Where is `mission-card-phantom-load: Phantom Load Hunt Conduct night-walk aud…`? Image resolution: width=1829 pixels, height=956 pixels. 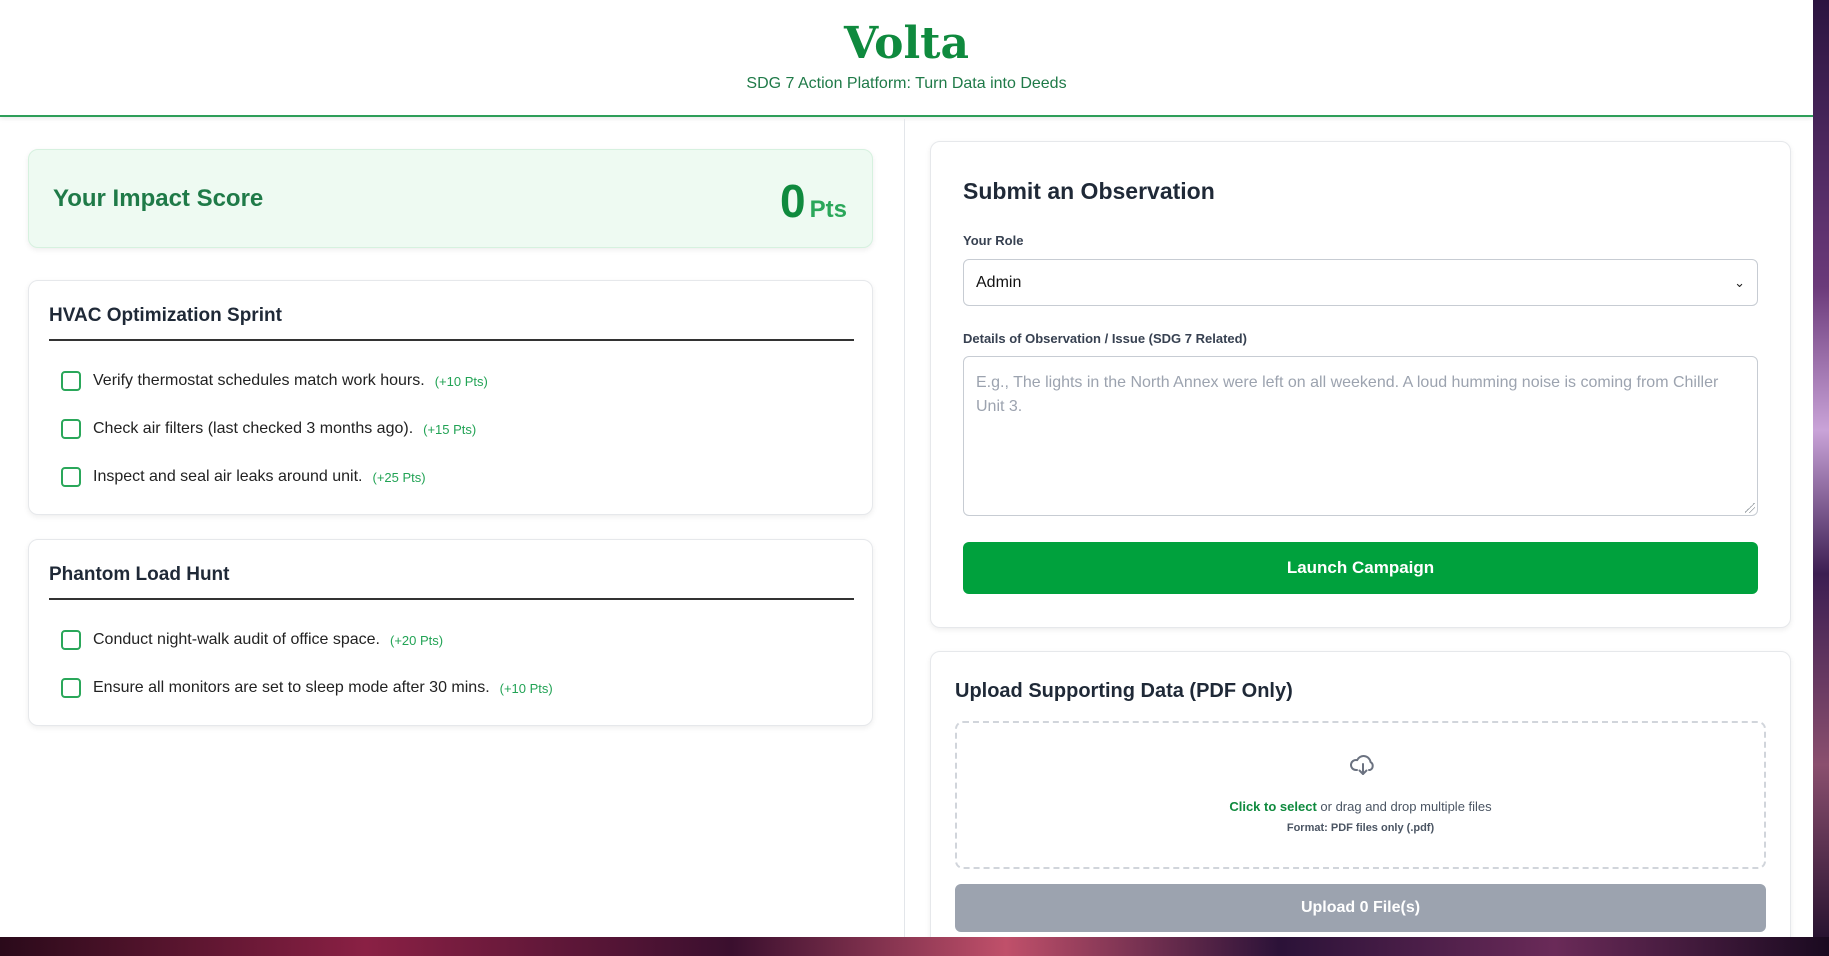
mission-card-phantom-load: Phantom Load Hunt Conduct night-walk aud… is located at coordinates (450, 632).